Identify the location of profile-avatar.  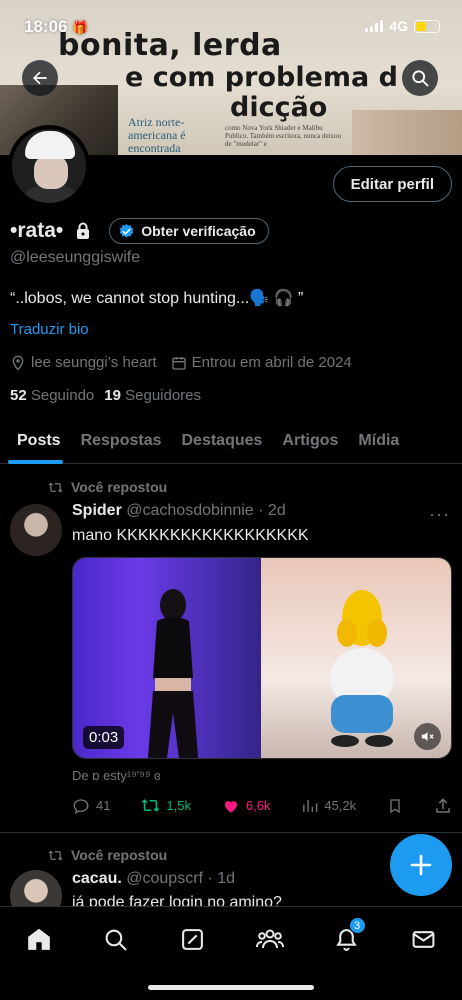
(49, 166).